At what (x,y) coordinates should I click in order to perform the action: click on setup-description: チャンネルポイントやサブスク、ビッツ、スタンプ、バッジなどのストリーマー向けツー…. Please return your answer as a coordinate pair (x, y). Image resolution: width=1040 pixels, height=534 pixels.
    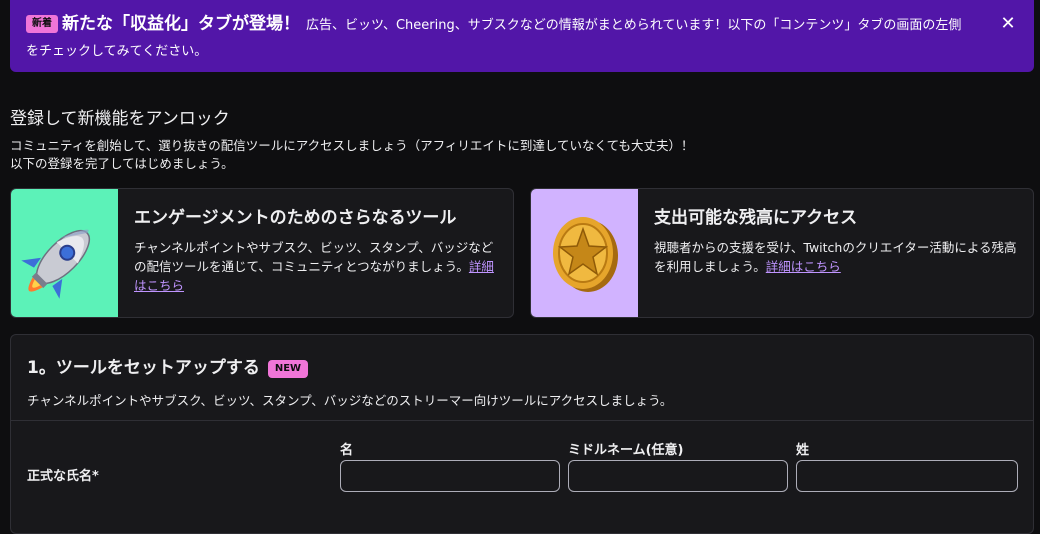
    Looking at the image, I should click on (350, 400).